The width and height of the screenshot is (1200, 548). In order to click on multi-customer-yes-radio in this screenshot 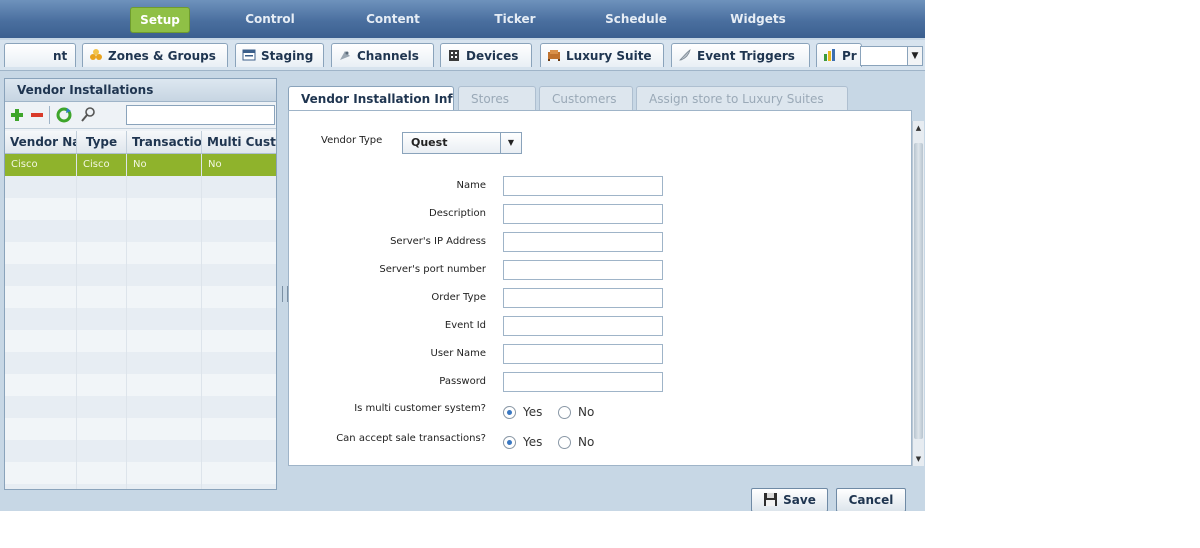, I will do `click(509, 412)`.